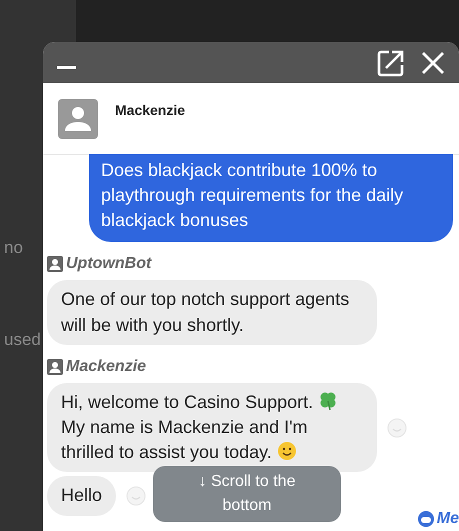  What do you see at coordinates (271, 198) in the screenshot?
I see `outgoing-message: Does blackjack contribute 100% to playthrough requirements for the daily blackjack bonuses` at bounding box center [271, 198].